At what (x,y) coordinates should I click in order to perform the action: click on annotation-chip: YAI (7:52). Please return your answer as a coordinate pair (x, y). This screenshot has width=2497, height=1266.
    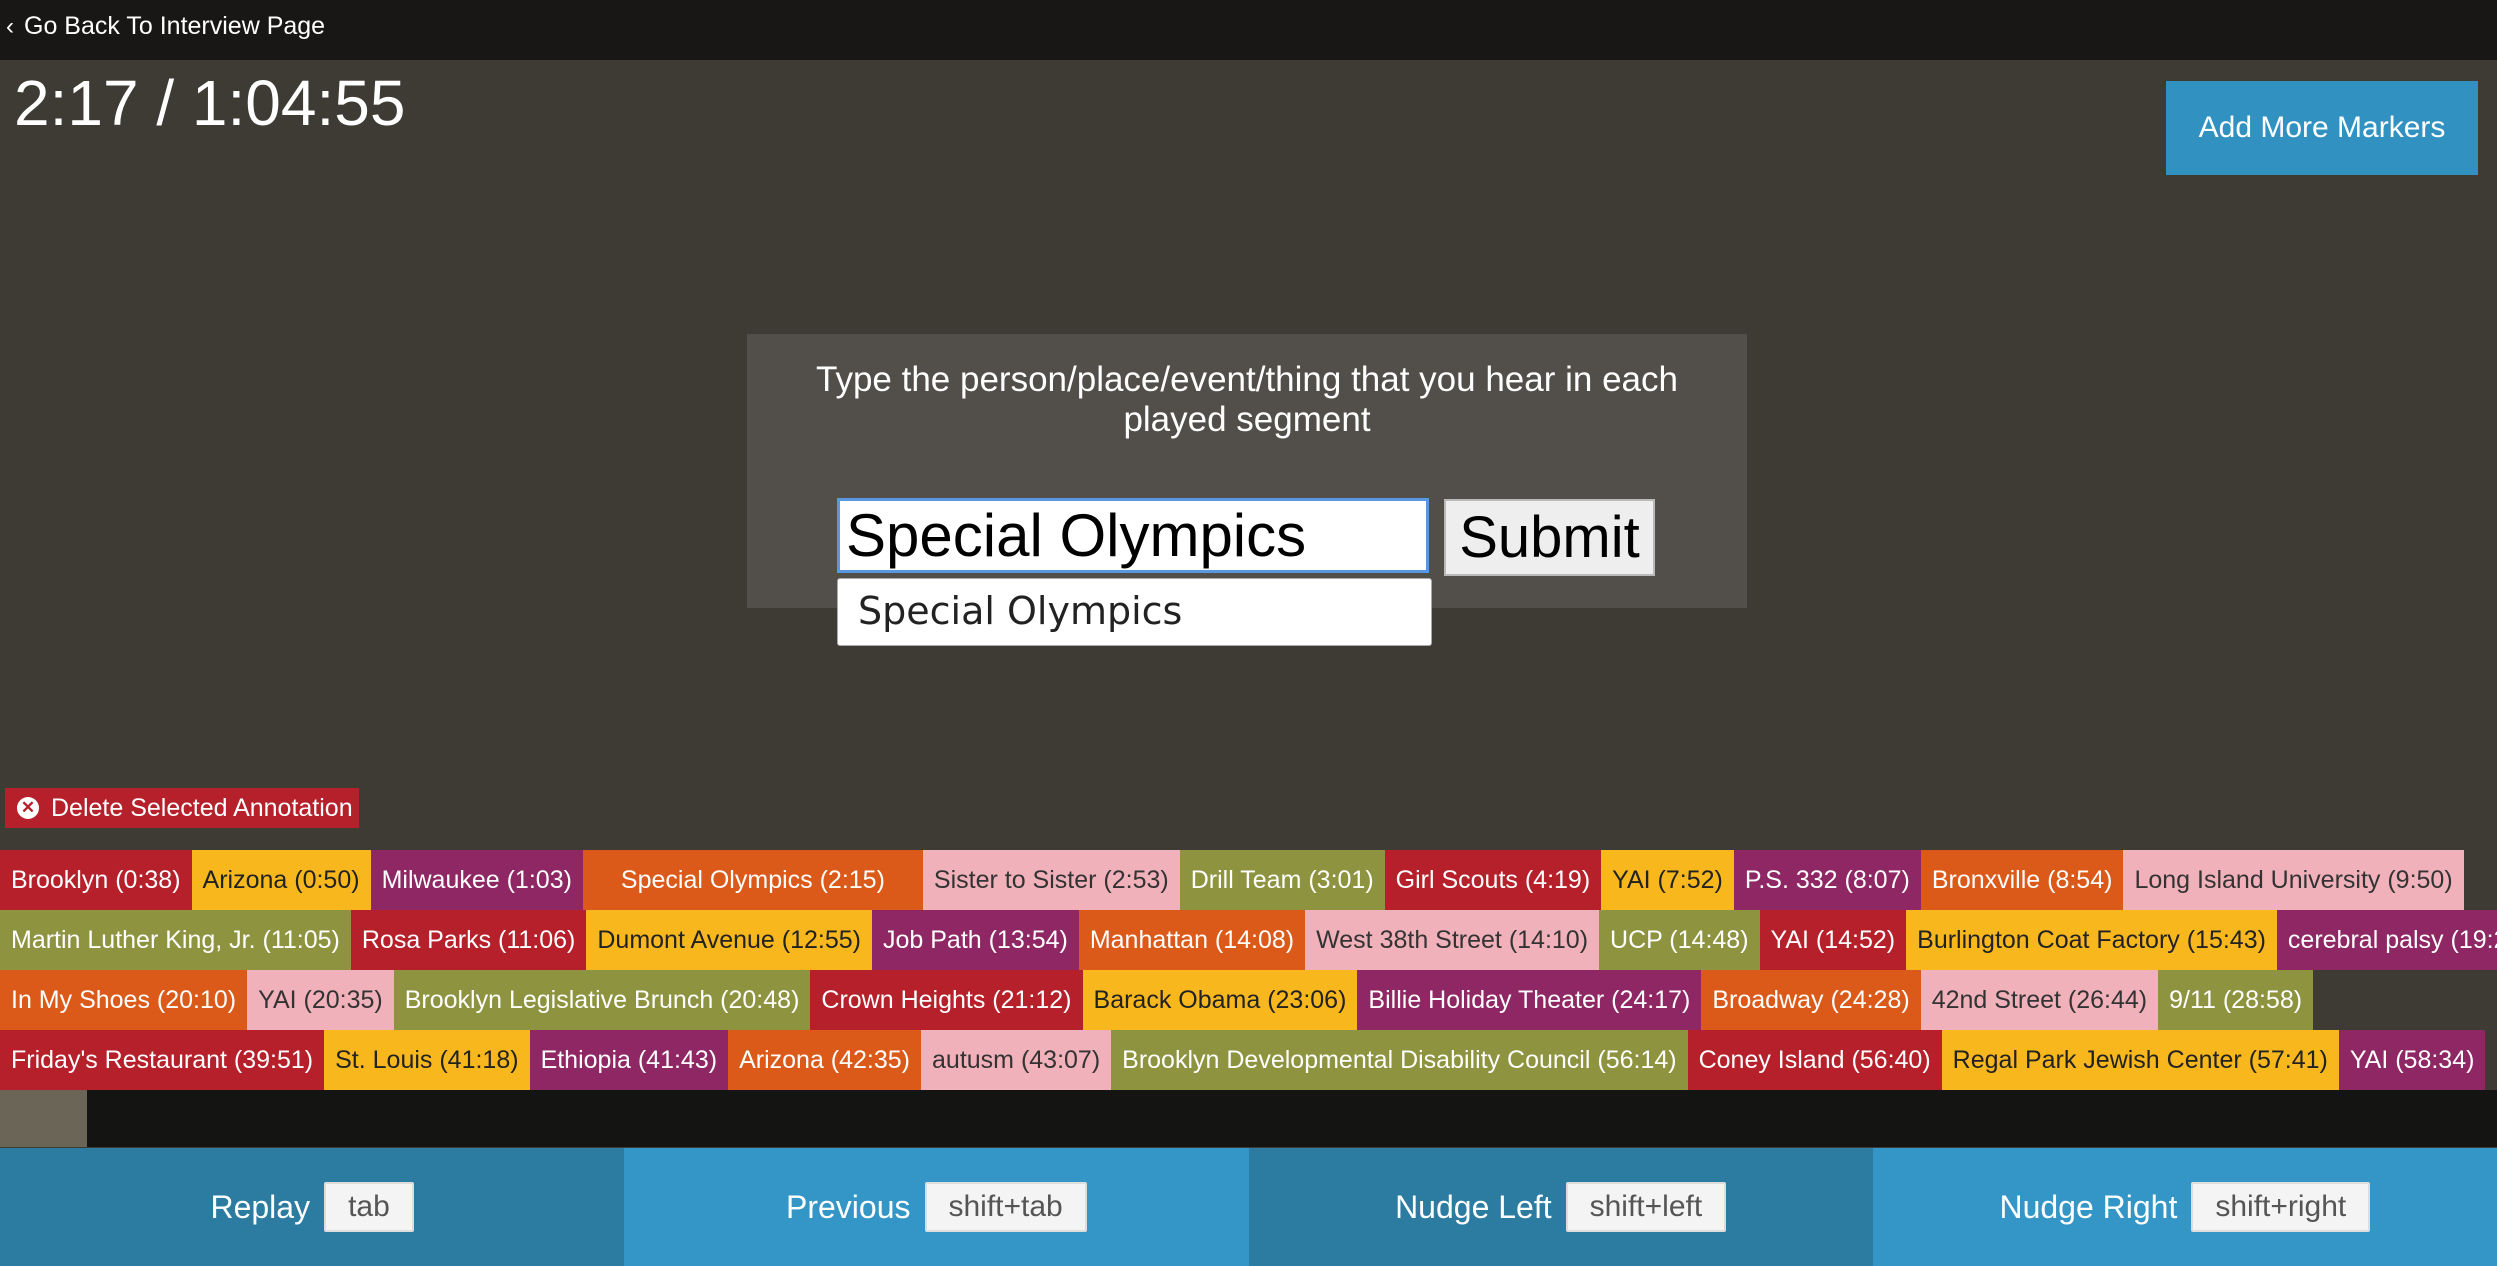
    Looking at the image, I should click on (1667, 880).